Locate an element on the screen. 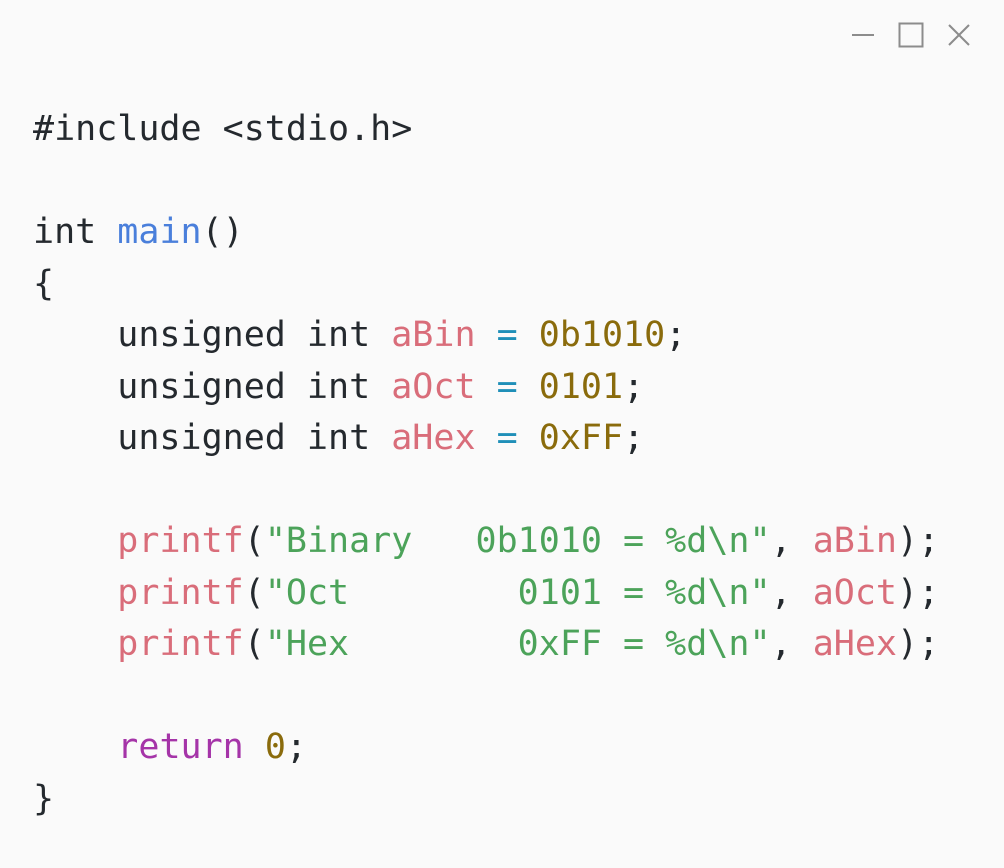 The image size is (1004, 868). window-controls is located at coordinates (911, 35).